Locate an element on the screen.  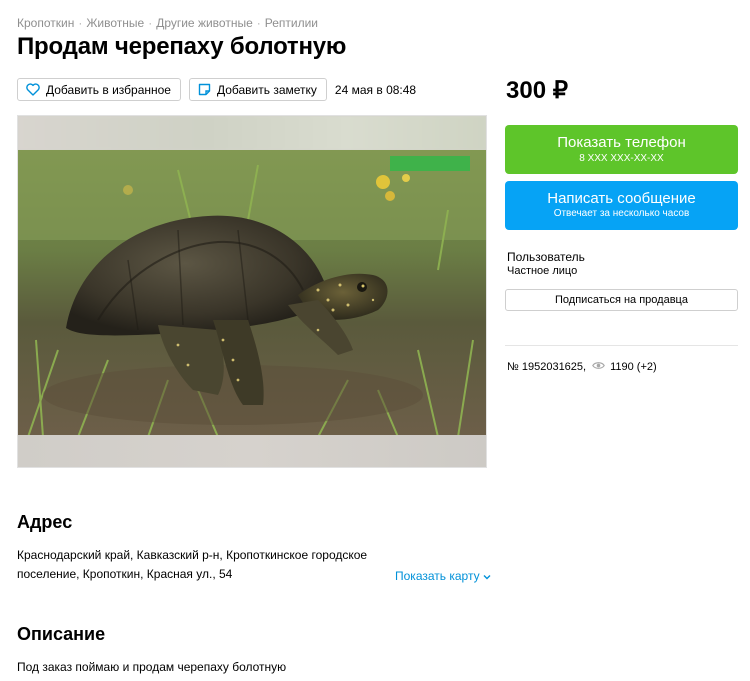
eye-icon is located at coordinates (598, 367).